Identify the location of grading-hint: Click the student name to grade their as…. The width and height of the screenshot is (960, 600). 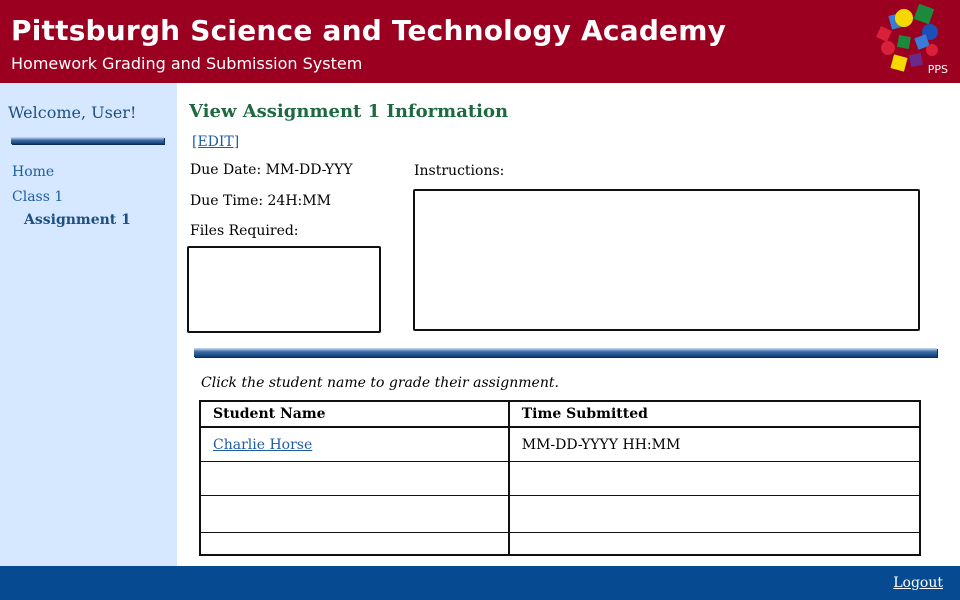
(380, 383).